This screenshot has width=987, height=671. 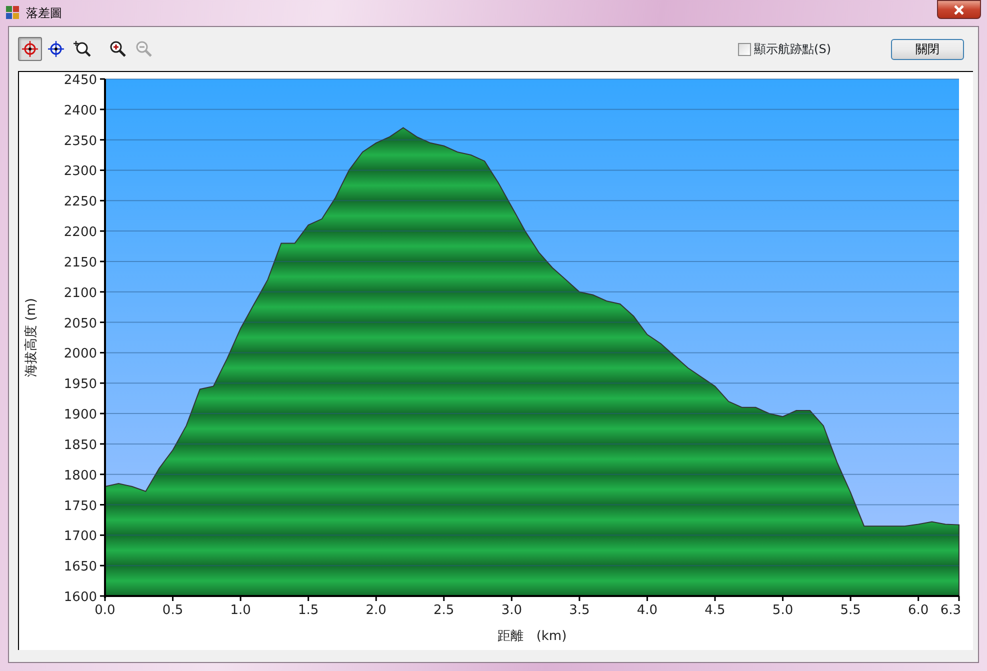 What do you see at coordinates (80, 506) in the screenshot?
I see `tick-label: 1750` at bounding box center [80, 506].